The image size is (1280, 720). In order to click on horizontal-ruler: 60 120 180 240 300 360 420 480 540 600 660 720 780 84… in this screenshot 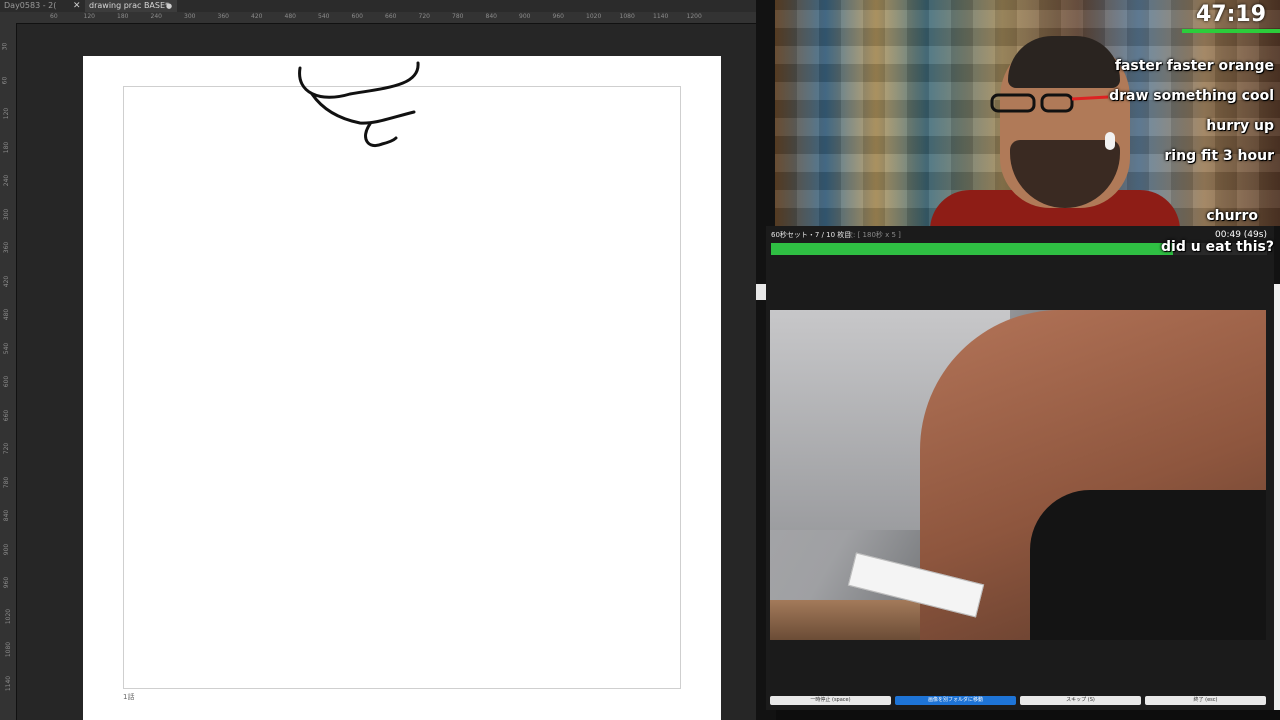, I will do `click(387, 18)`.